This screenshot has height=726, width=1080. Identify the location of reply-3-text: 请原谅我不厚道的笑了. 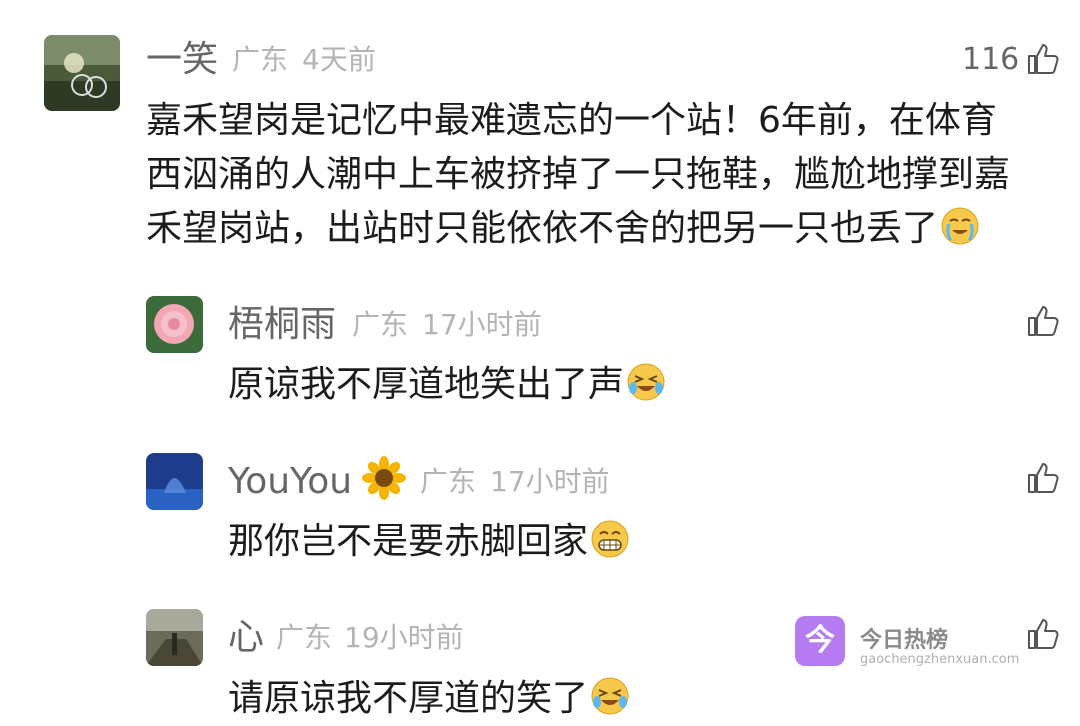
(429, 699).